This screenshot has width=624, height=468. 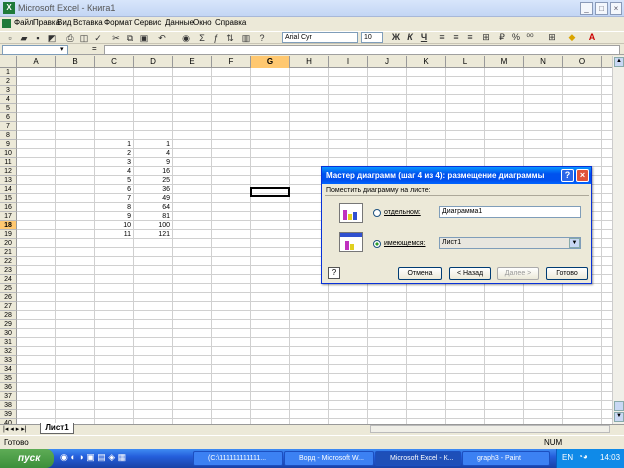 What do you see at coordinates (153, 62) in the screenshot?
I see `column-header-d: D` at bounding box center [153, 62].